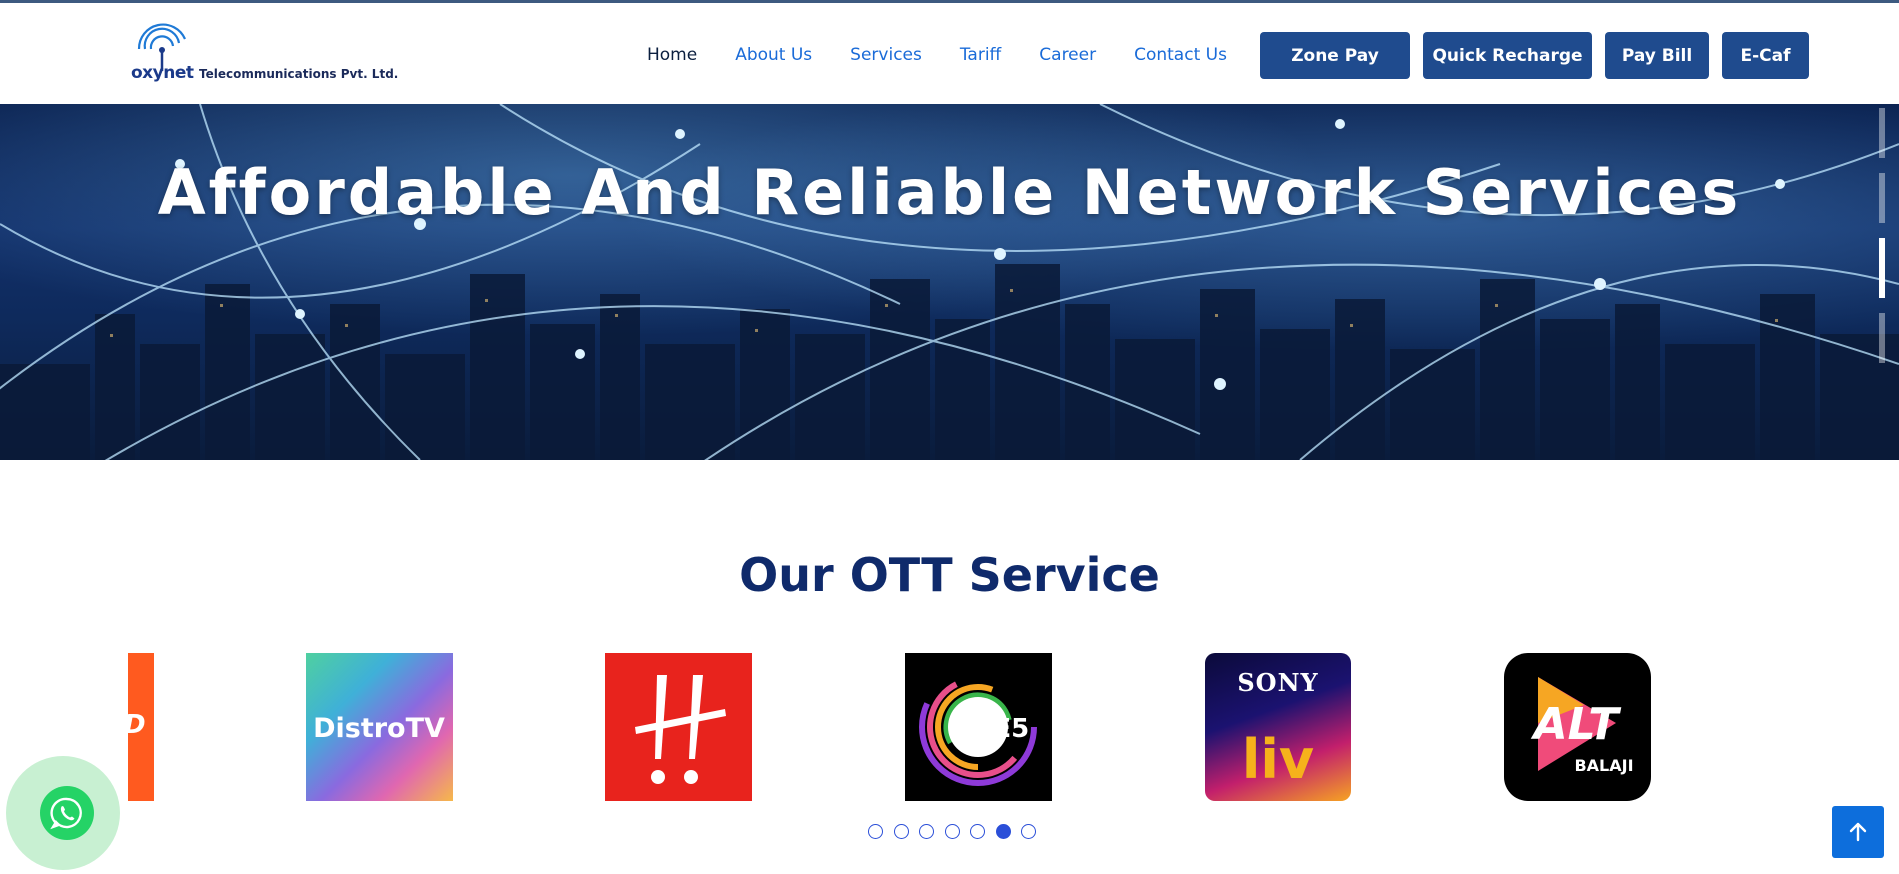 This screenshot has height=874, width=1899. I want to click on e-caf-button: E-Caf, so click(1765, 55).